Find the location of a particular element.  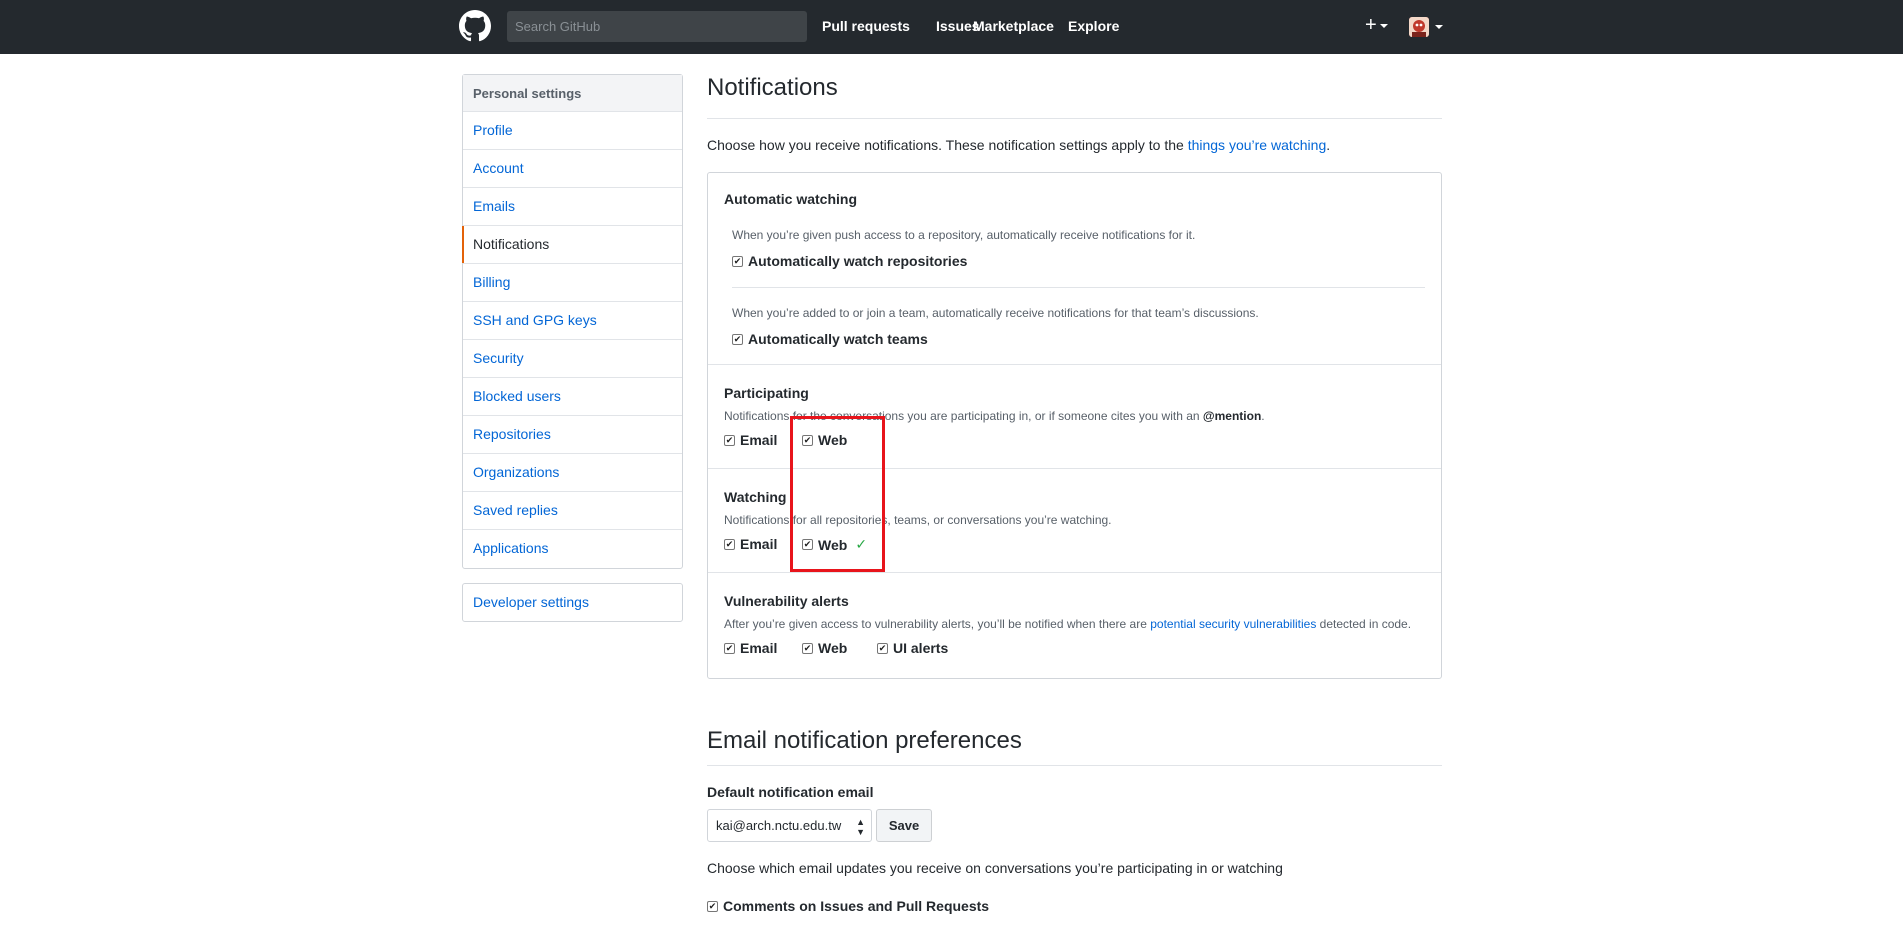

vuln-note-suffix: detected in code. is located at coordinates (1364, 624).